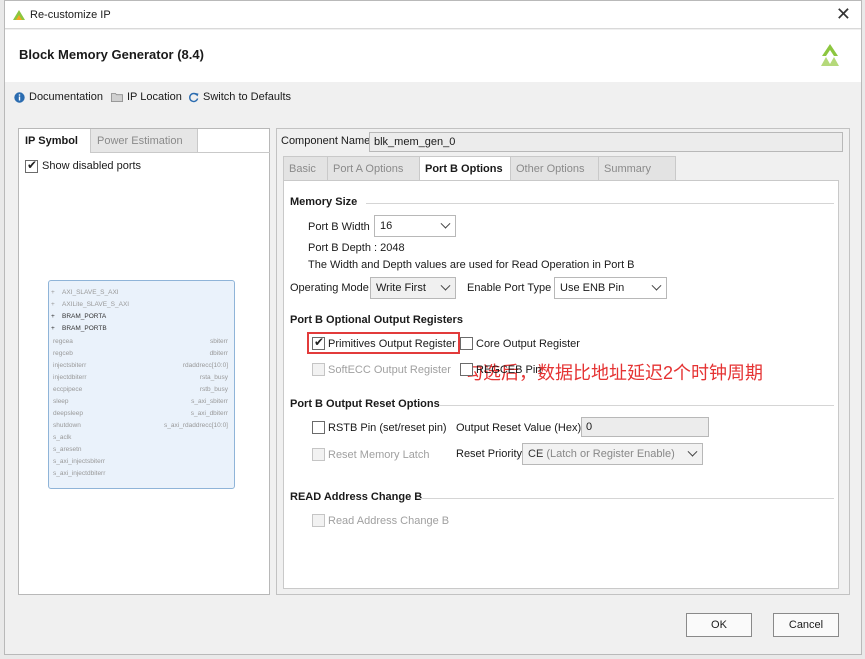 Image resolution: width=865 pixels, height=659 pixels. I want to click on reset-priority-value-suffix: (Latch or Register Enable), so click(610, 454).